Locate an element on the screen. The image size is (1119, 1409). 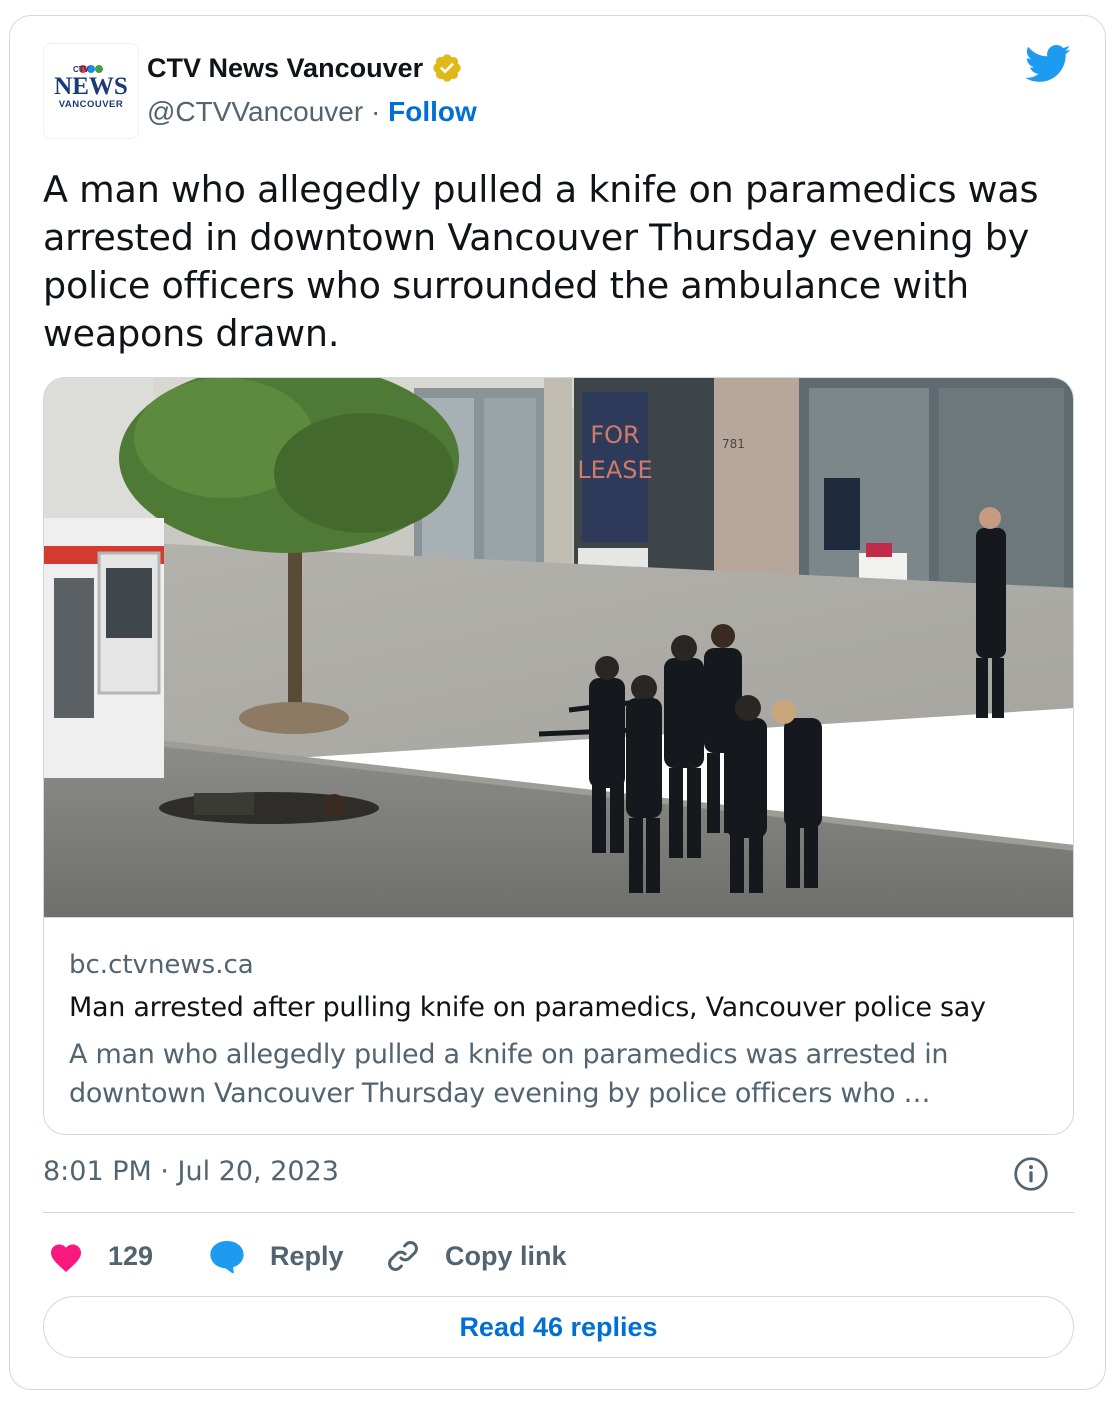
card-divider is located at coordinates (558, 917).